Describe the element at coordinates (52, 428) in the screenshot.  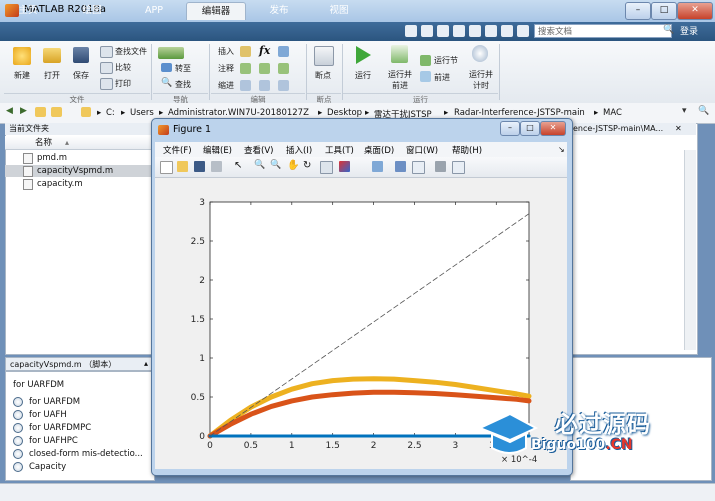
I see `details-item: for UARFDMPC` at that location.